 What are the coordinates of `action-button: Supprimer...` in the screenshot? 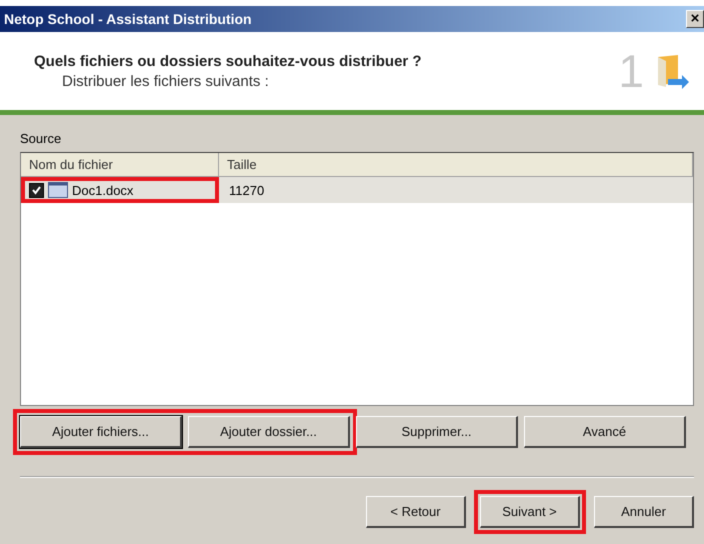 It's located at (437, 432).